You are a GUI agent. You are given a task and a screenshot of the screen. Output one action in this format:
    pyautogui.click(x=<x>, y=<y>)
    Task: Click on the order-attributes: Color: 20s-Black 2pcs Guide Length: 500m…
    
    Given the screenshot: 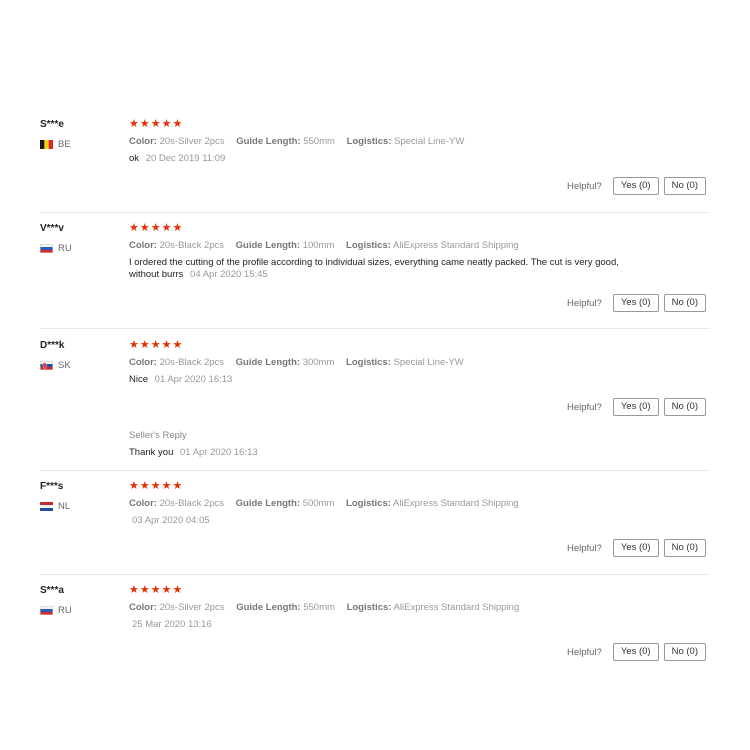 What is the action you would take?
    pyautogui.click(x=409, y=503)
    